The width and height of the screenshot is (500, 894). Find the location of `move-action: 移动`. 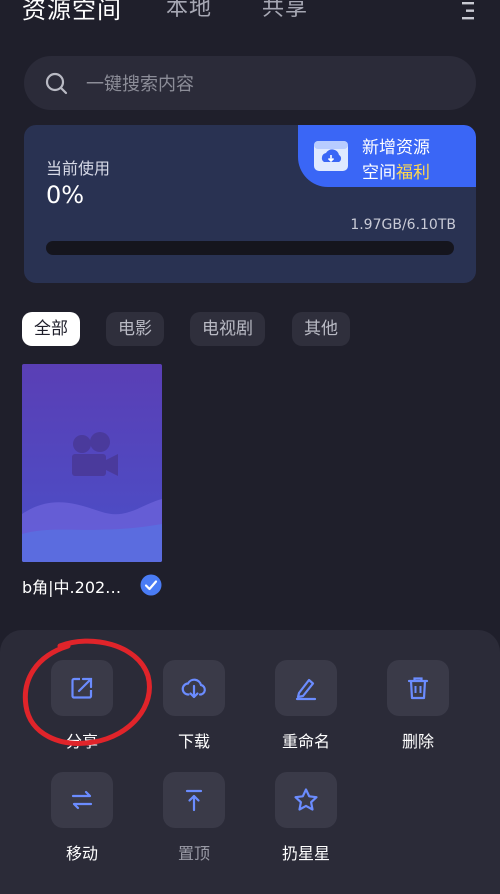

move-action: 移动 is located at coordinates (82, 822).